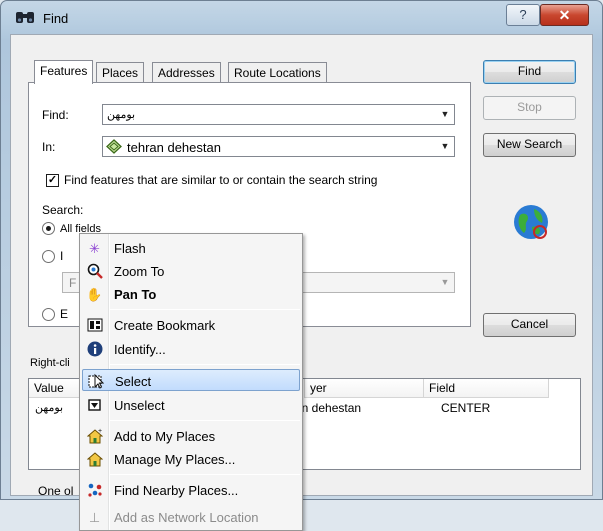  What do you see at coordinates (466, 408) in the screenshot?
I see `row-field: CENTER` at bounding box center [466, 408].